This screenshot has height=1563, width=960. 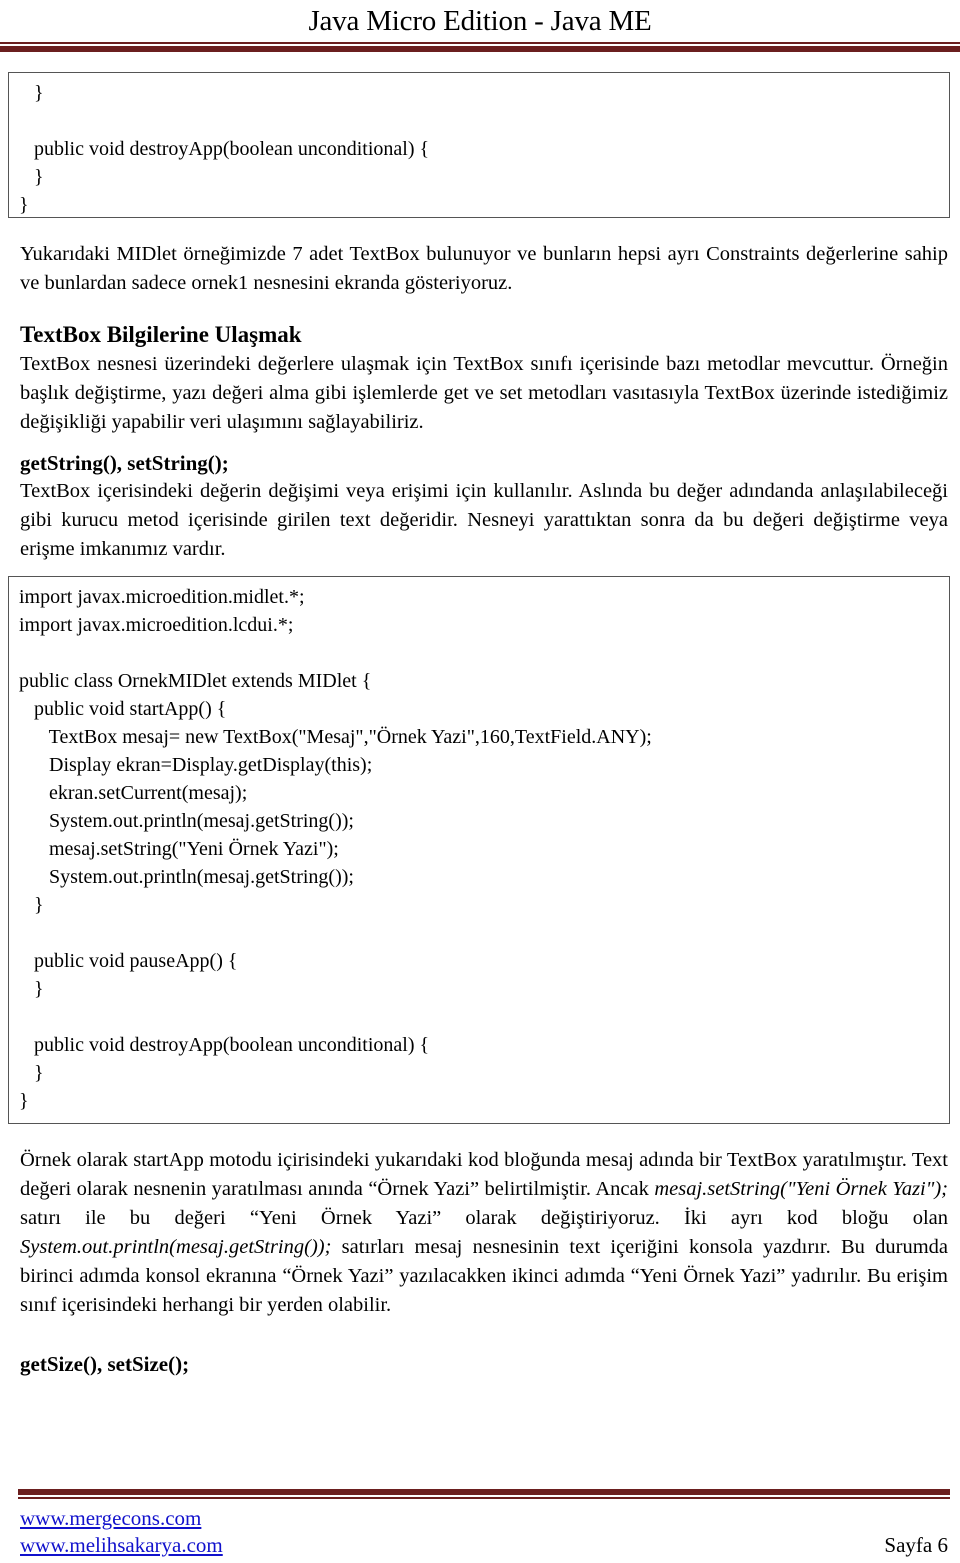 What do you see at coordinates (176, 1247) in the screenshot?
I see `inline-code-println: System.out.println(mesaj.getString());` at bounding box center [176, 1247].